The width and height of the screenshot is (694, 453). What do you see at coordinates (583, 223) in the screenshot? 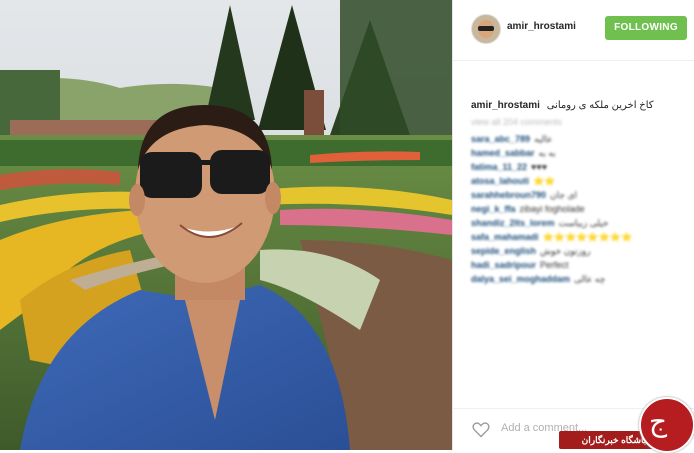
I see `comment-text: خیلی زیباست` at bounding box center [583, 223].